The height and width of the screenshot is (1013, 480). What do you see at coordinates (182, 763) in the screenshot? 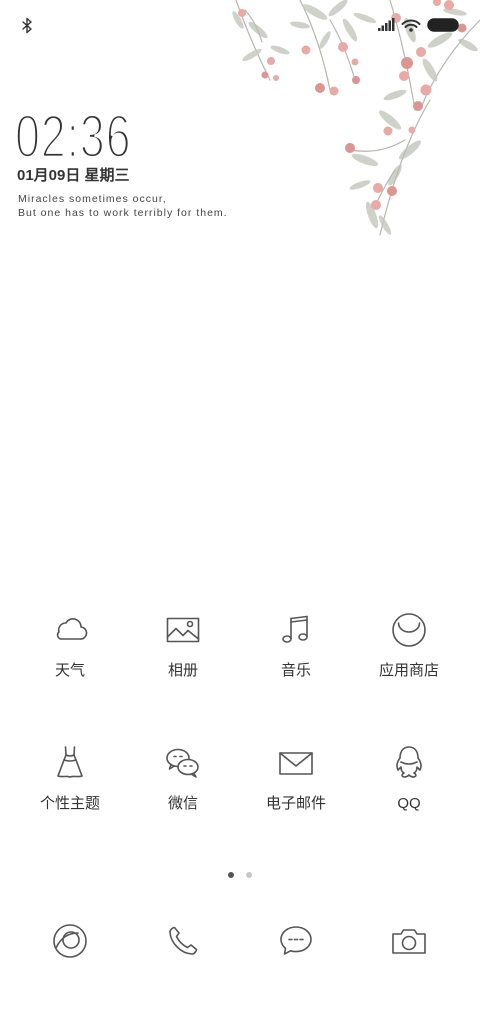
I see `wechat-icon` at bounding box center [182, 763].